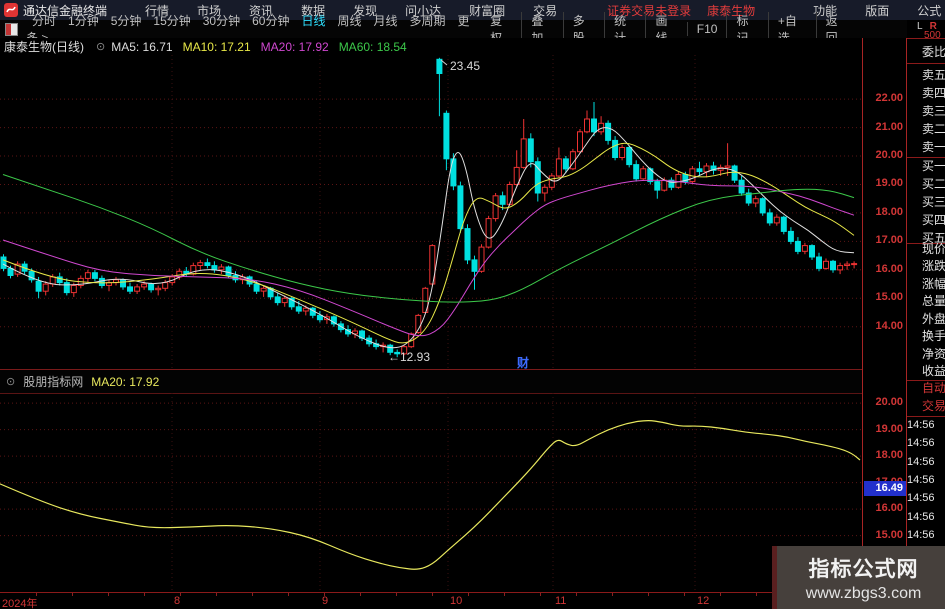 This screenshot has width=945, height=609. What do you see at coordinates (431, 600) in the screenshot?
I see `date-axis: 2024年 8 9 10 11 12` at bounding box center [431, 600].